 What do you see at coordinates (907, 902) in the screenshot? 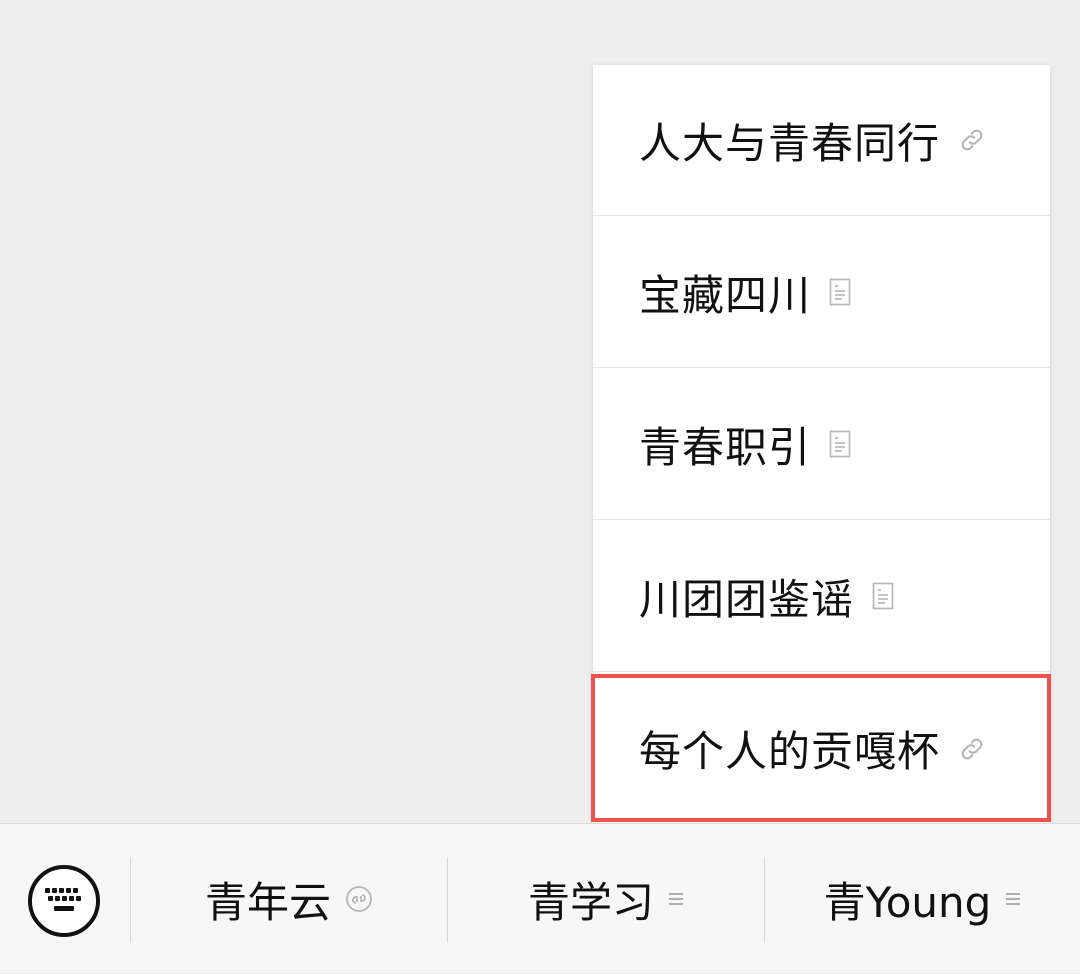
I see `bar-menu-label: 青Young` at bounding box center [907, 902].